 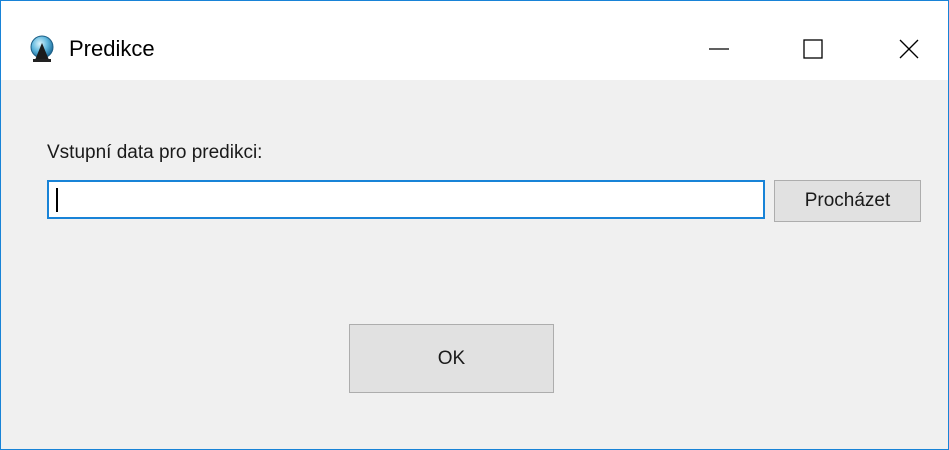 I want to click on close-button, so click(x=909, y=49).